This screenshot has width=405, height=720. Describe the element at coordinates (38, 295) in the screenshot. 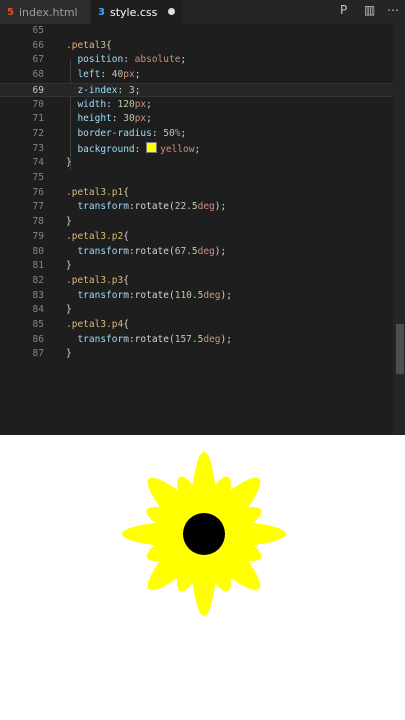

I see `line-number: 83` at that location.